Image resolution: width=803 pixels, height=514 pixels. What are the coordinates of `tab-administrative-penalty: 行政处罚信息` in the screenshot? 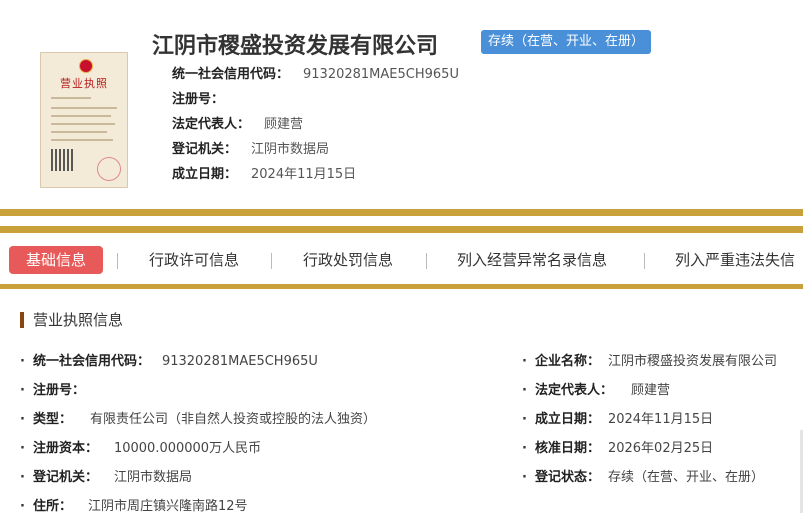 It's located at (348, 260).